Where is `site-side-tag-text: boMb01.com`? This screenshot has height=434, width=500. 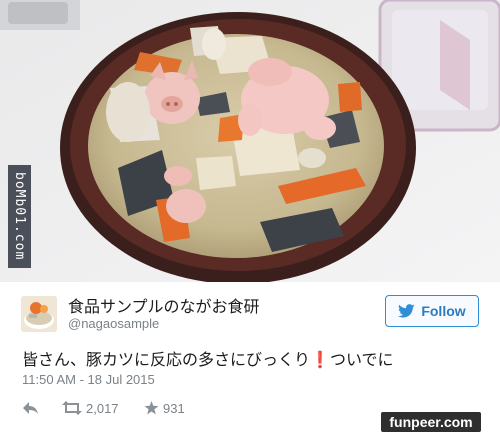
site-side-tag-text: boMb01.com is located at coordinates (19, 216).